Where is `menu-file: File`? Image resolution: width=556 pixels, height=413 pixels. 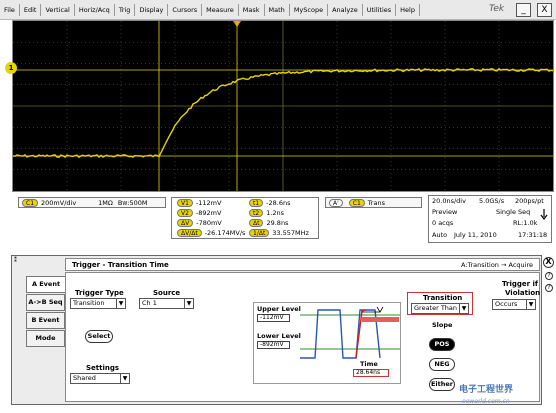
menu-file: File is located at coordinates (9, 10).